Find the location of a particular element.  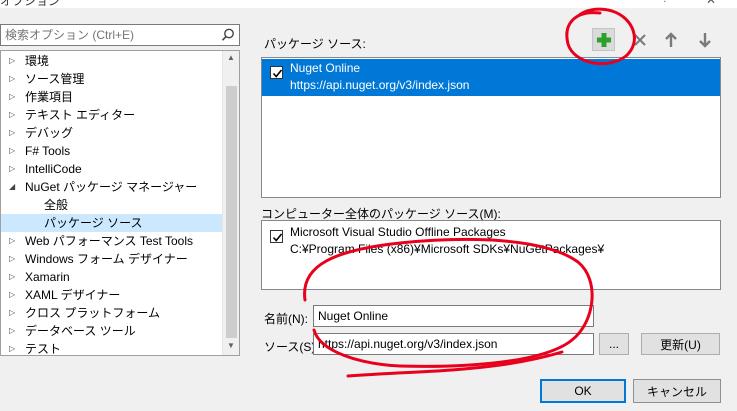

tree-item-label: XAML デザイナー is located at coordinates (73, 295).